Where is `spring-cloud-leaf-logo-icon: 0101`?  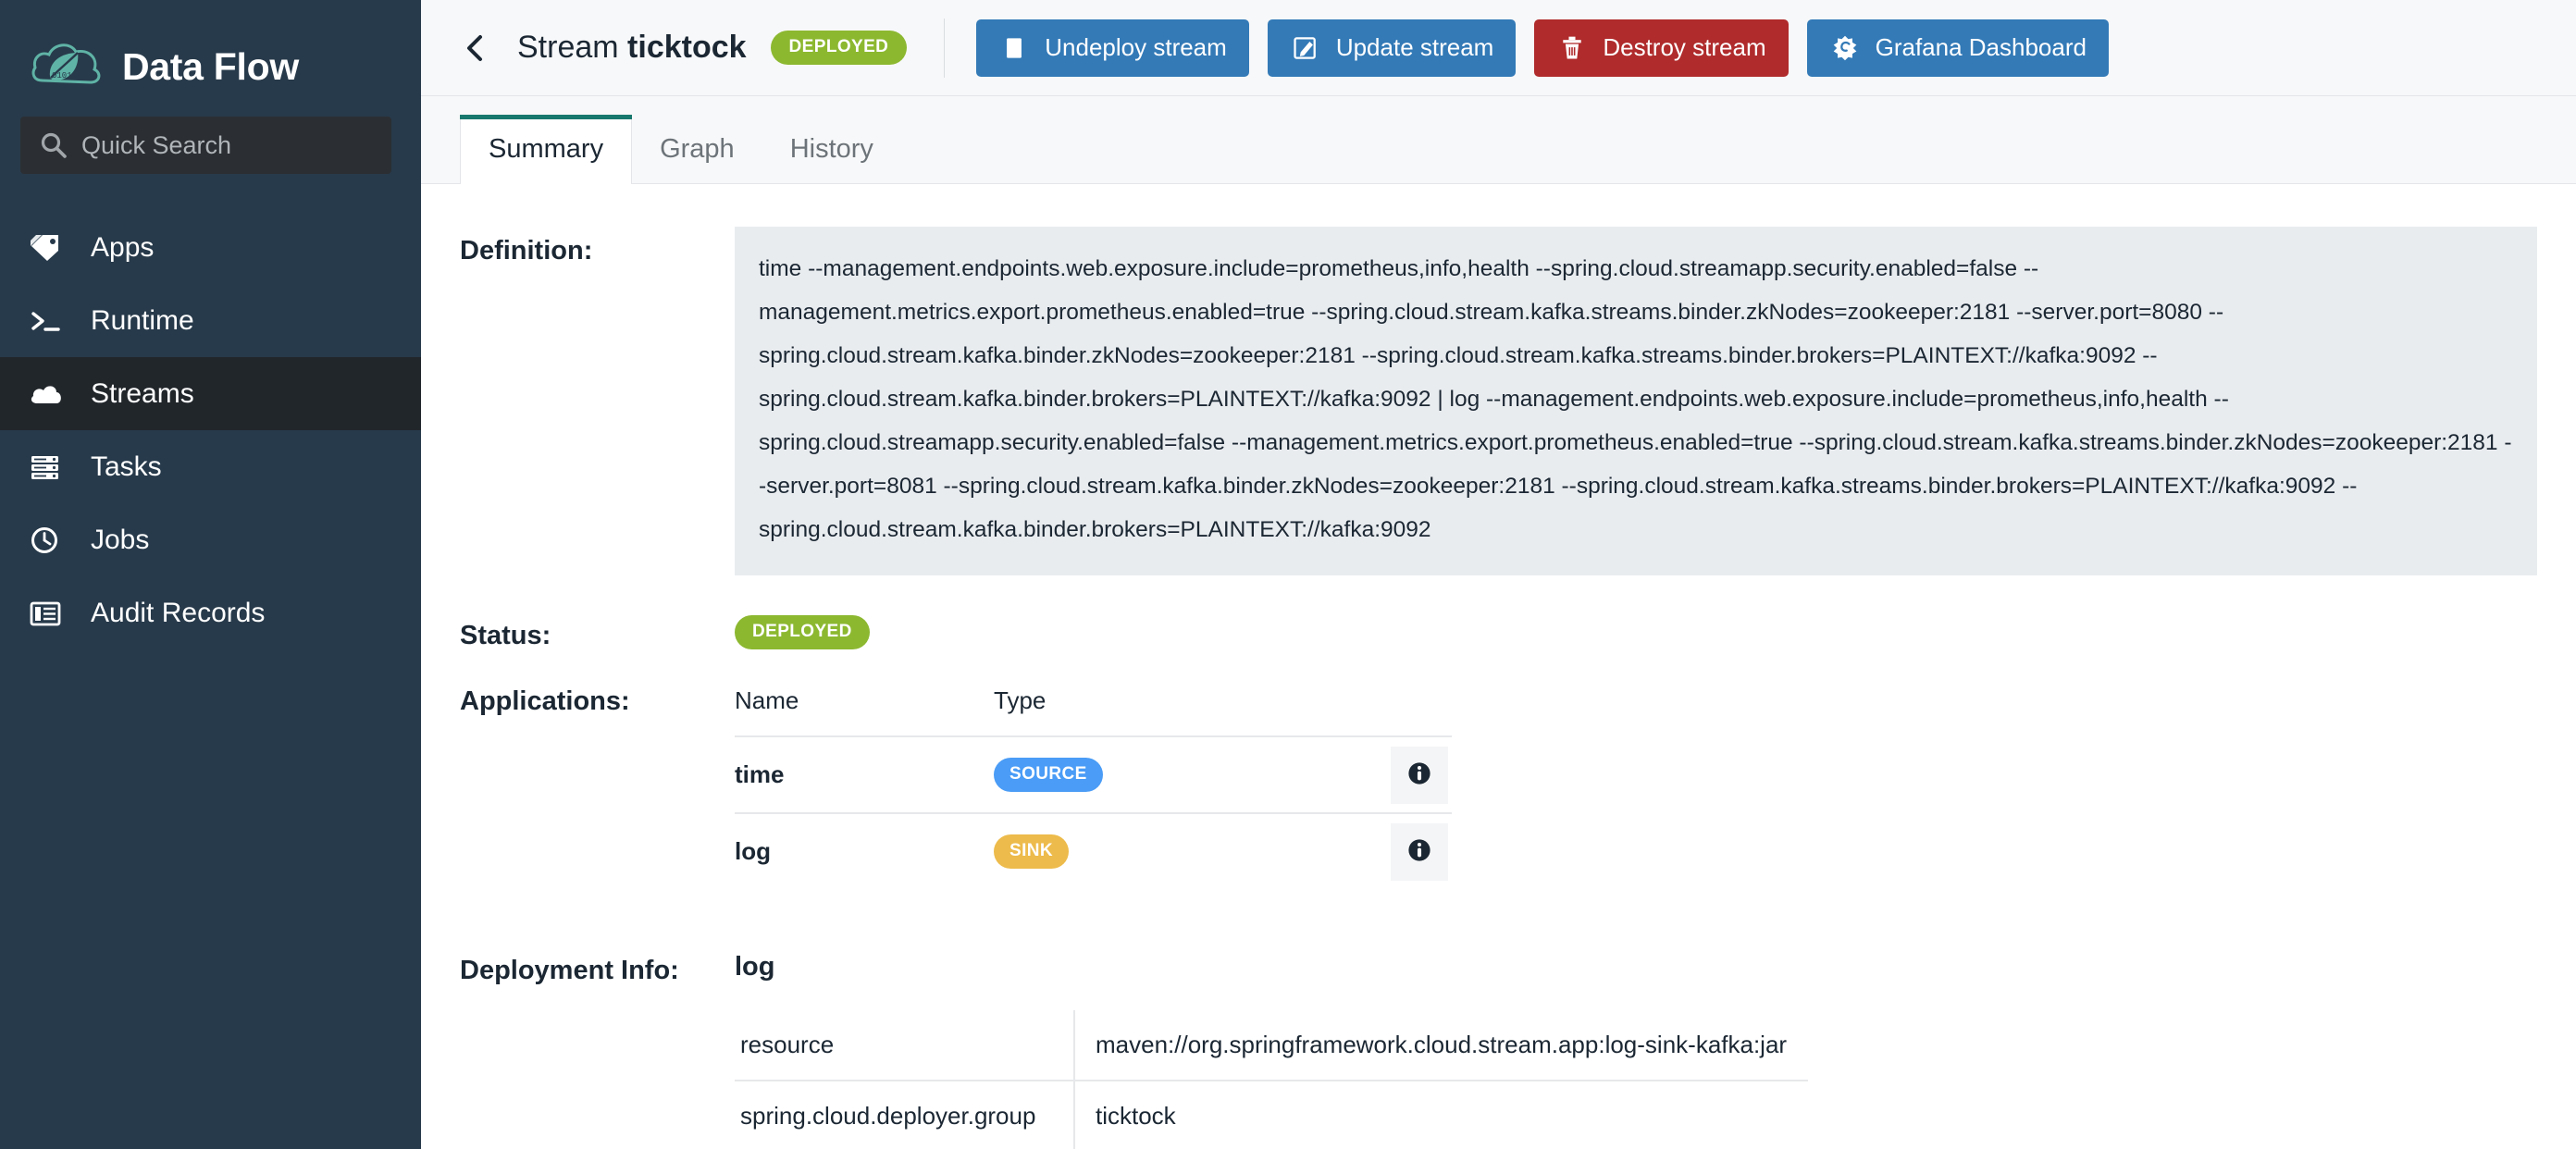 spring-cloud-leaf-logo-icon: 0101 is located at coordinates (67, 66).